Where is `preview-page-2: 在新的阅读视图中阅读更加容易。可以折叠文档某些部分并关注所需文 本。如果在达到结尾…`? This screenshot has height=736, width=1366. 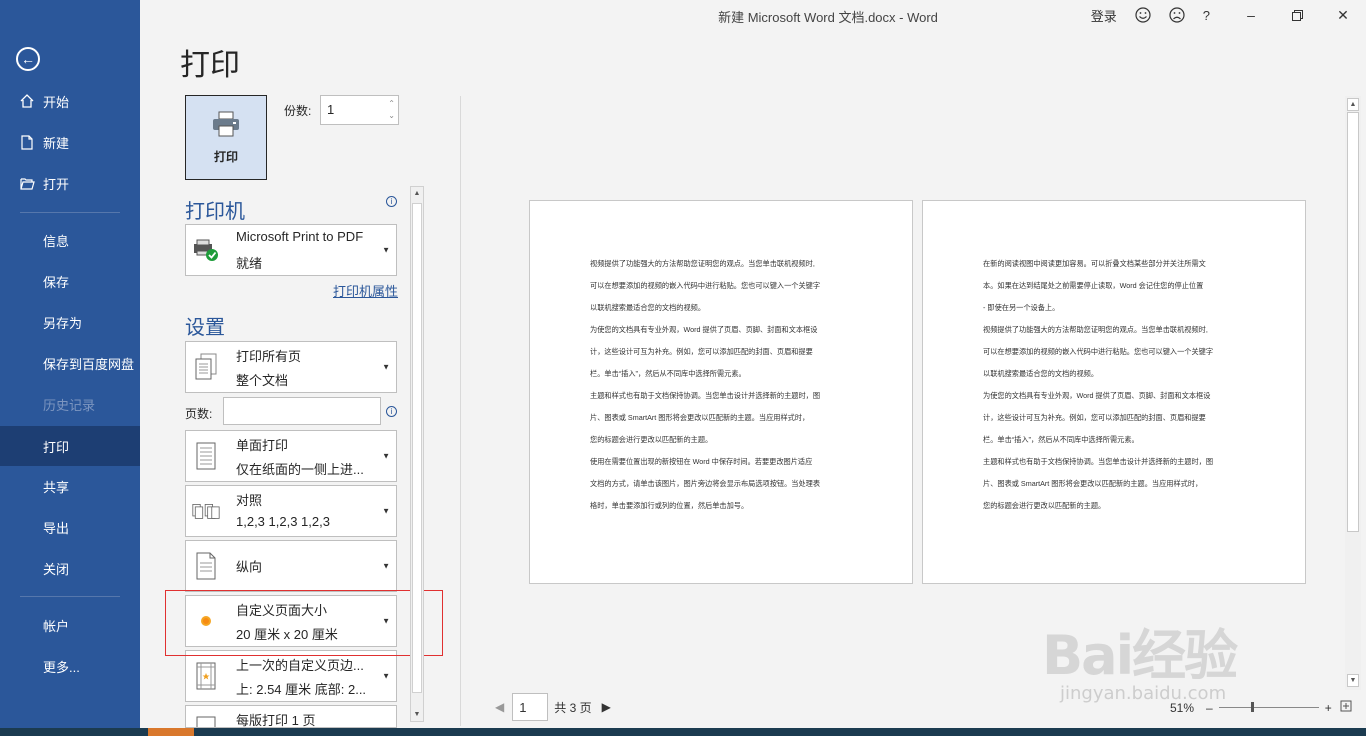
preview-page-2: 在新的阅读视图中阅读更加容易。可以折叠文档某些部分并关注所需文 本。如果在达到结尾… is located at coordinates (1114, 392).